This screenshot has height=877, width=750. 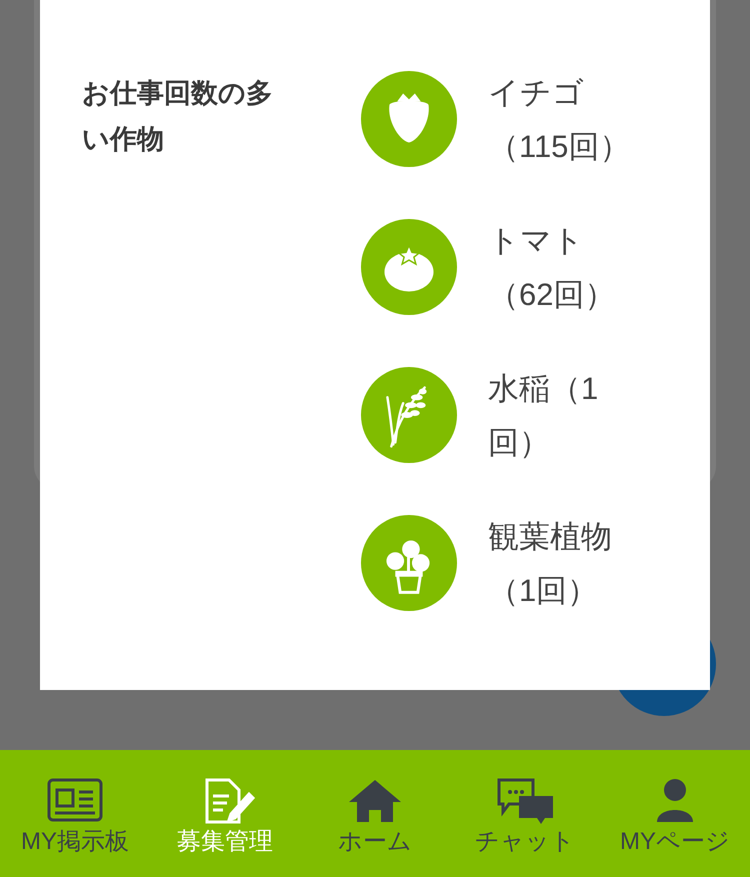 I want to click on nav-tab: 募集管理, so click(x=225, y=825).